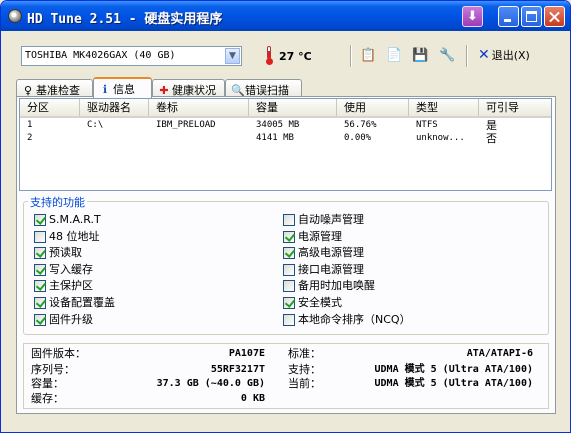 The image size is (571, 433). I want to click on capacity-value: 37.3 GB (~40.0 GB), so click(210, 383).